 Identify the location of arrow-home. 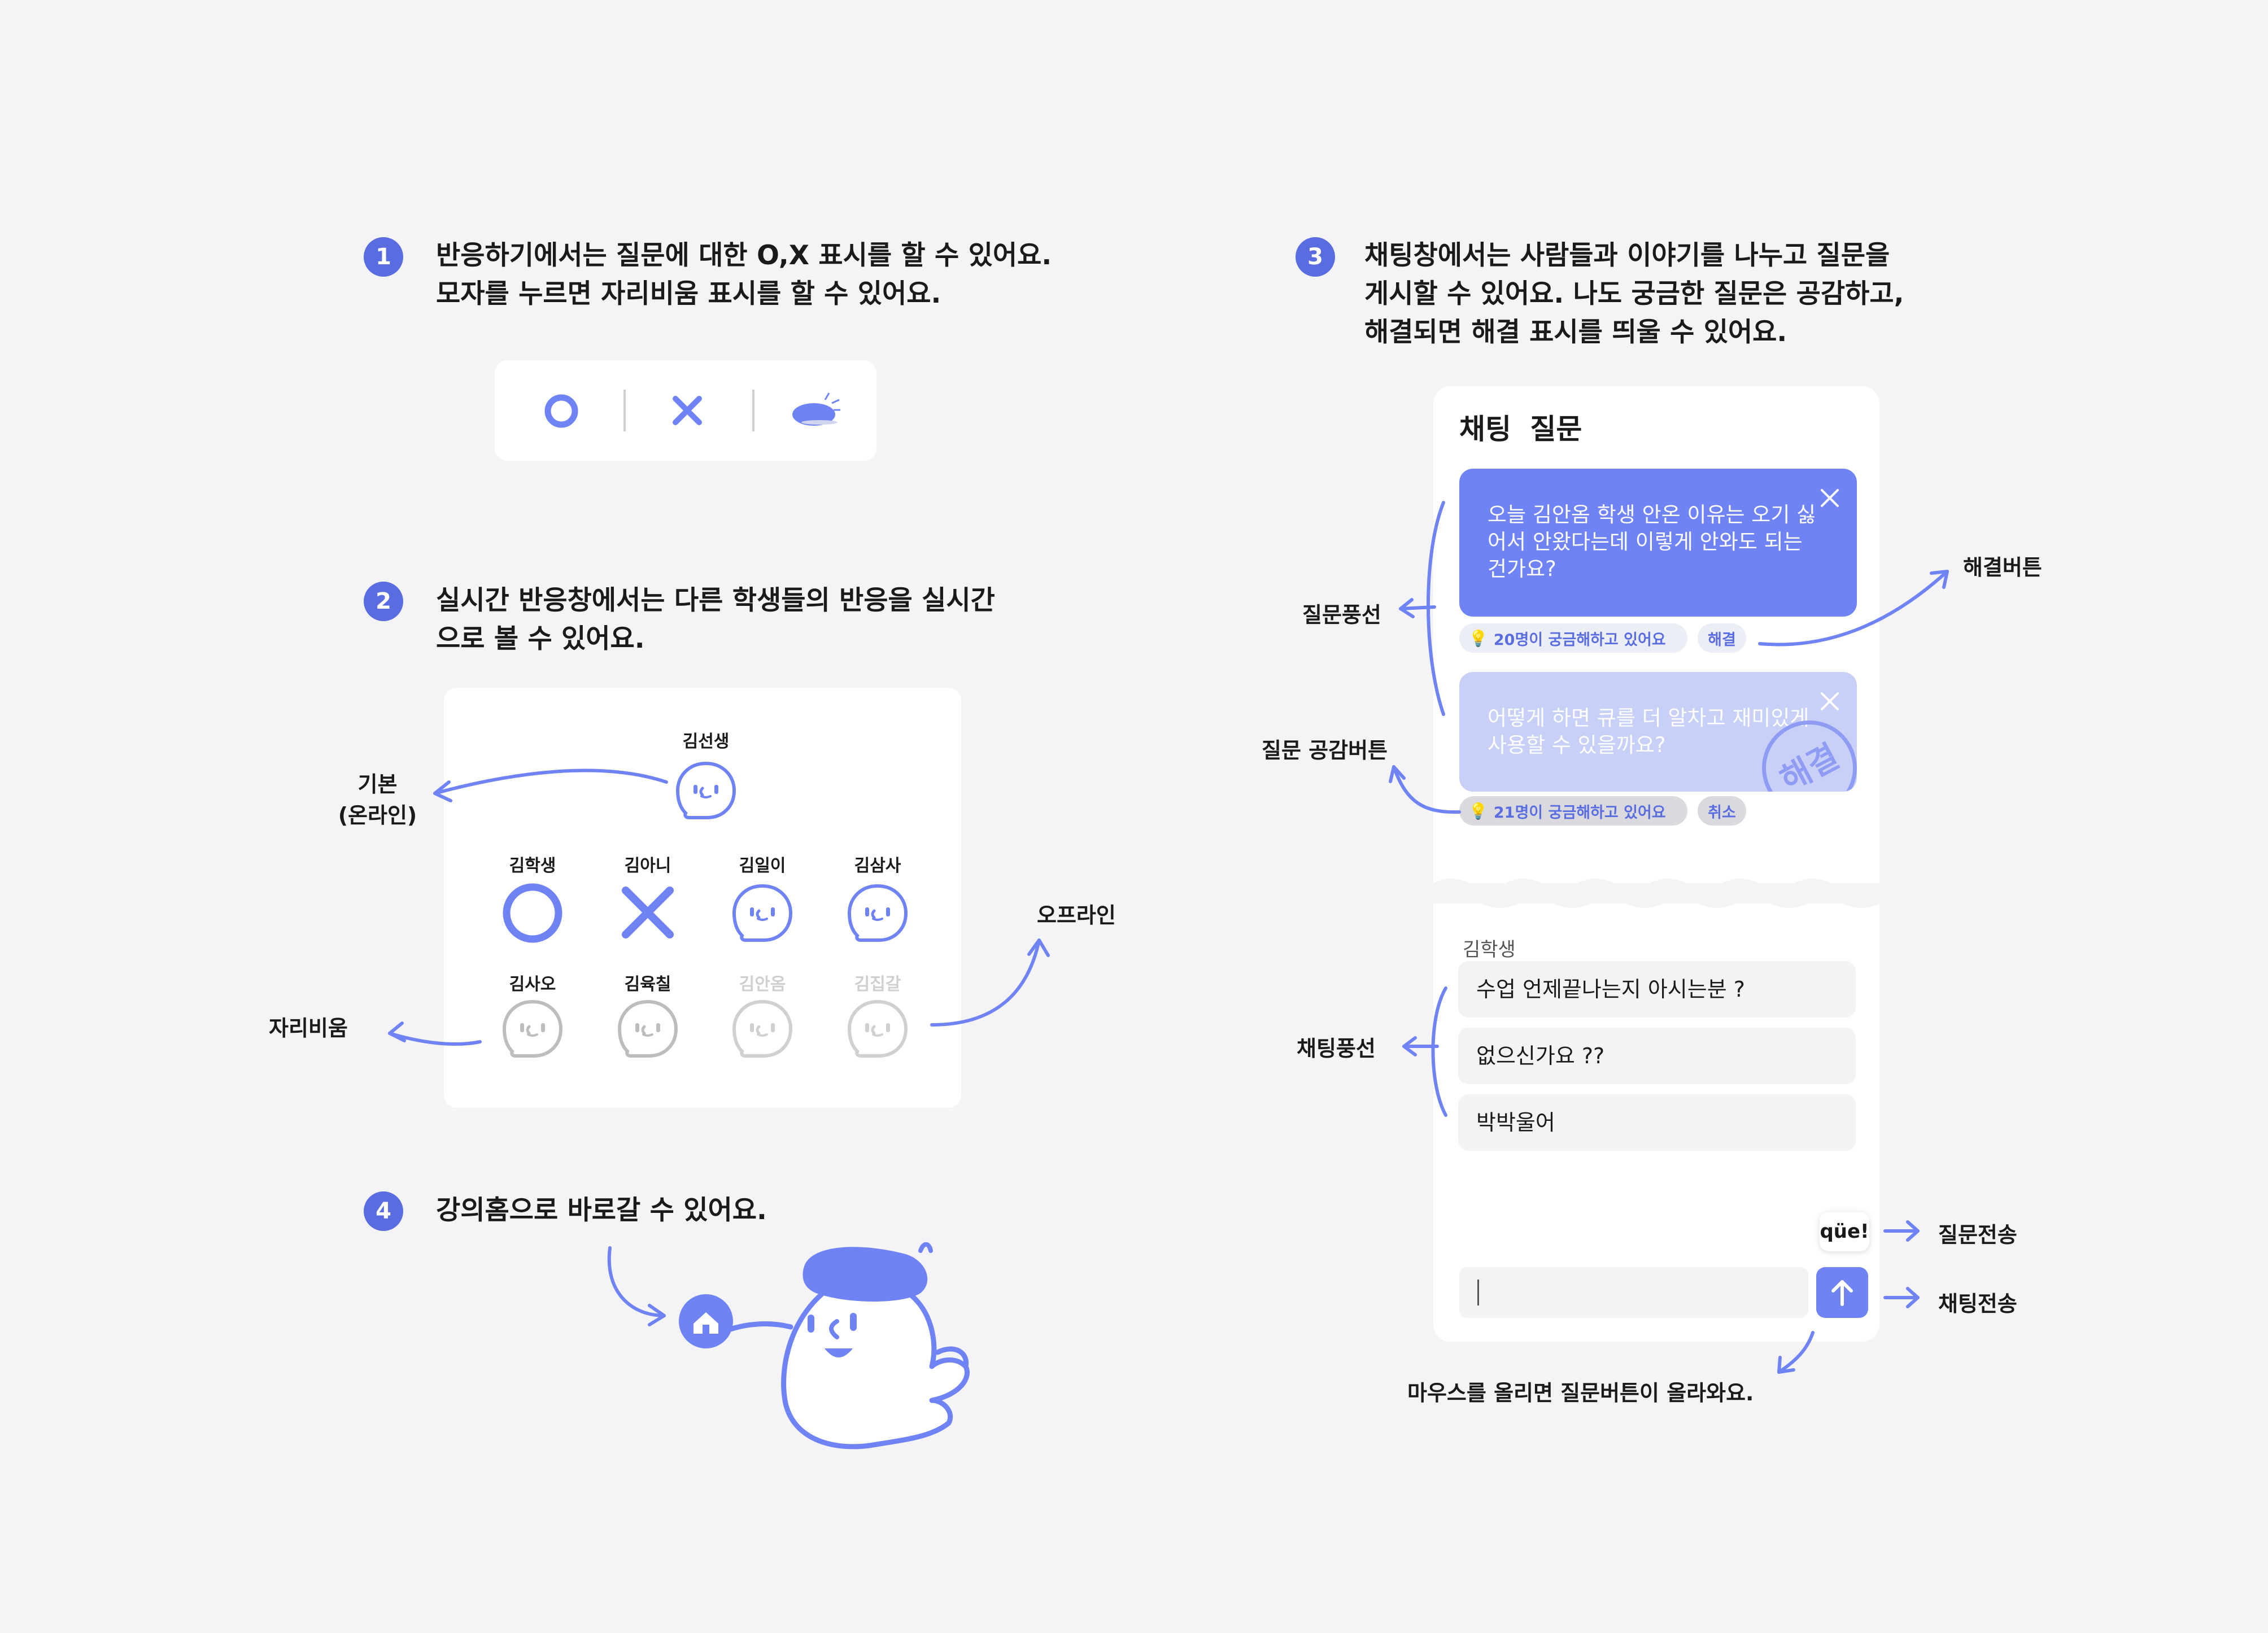
(637, 1281).